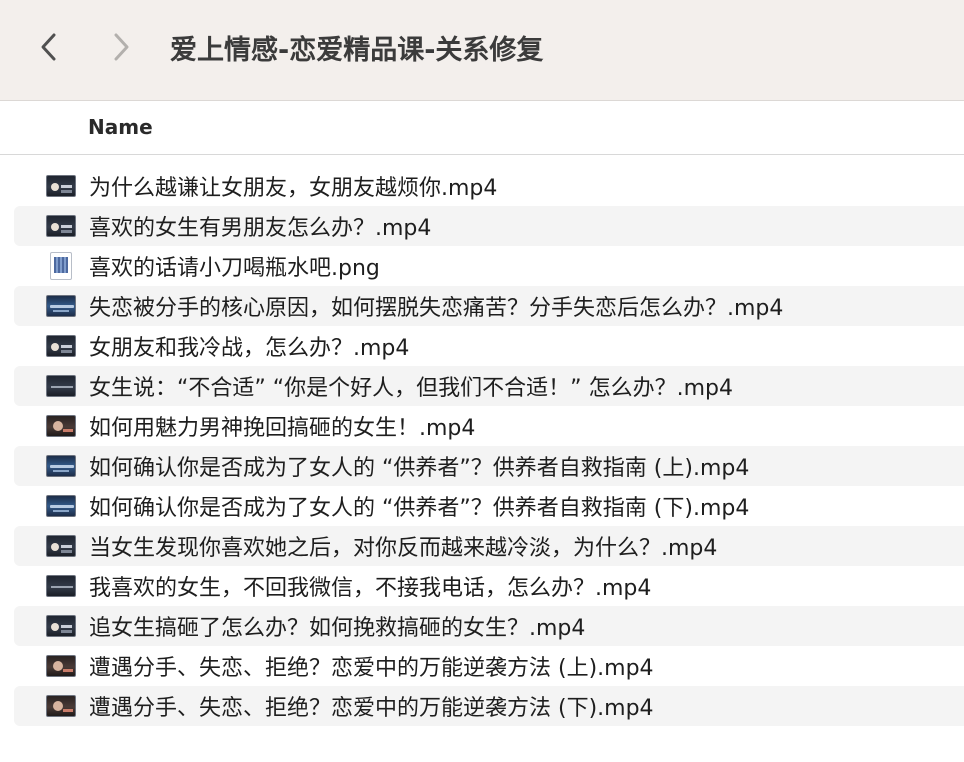 The height and width of the screenshot is (762, 964). I want to click on list-item: 如何用魅力男神挽回搞砸的女生！.mp4, so click(489, 426).